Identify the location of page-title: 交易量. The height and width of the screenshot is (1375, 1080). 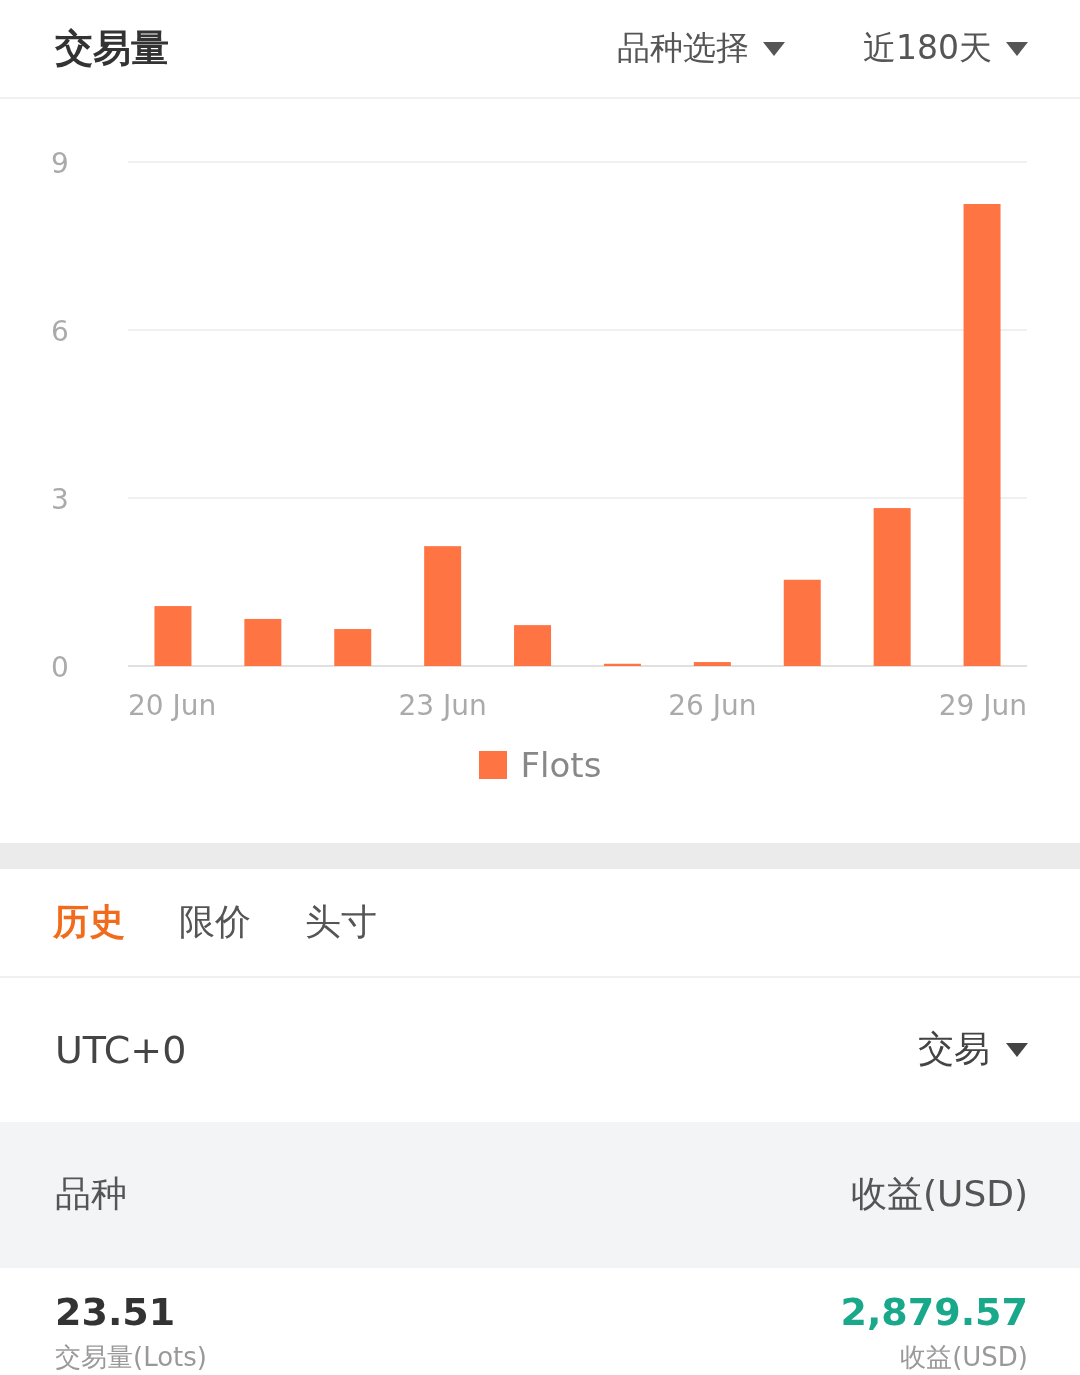
(112, 49).